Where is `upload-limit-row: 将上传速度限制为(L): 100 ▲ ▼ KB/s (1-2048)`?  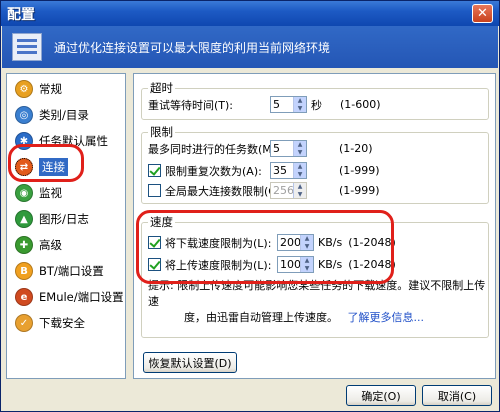
upload-limit-row: 将上传速度限制为(L): 100 ▲ ▼ KB/s (1-2048) is located at coordinates (272, 264).